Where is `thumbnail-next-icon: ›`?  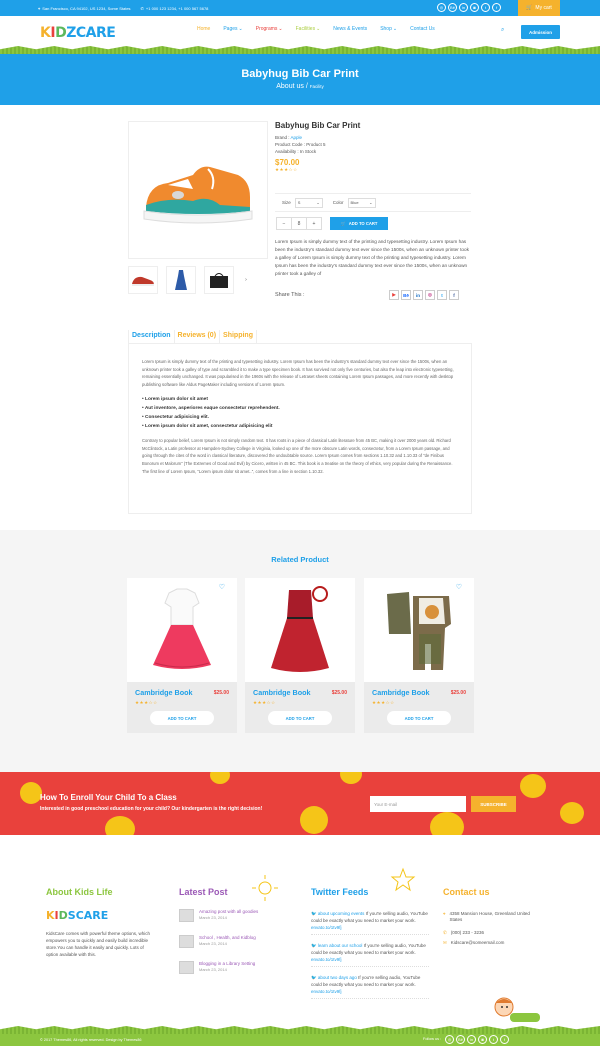
thumbnail-next-icon: › is located at coordinates (246, 280).